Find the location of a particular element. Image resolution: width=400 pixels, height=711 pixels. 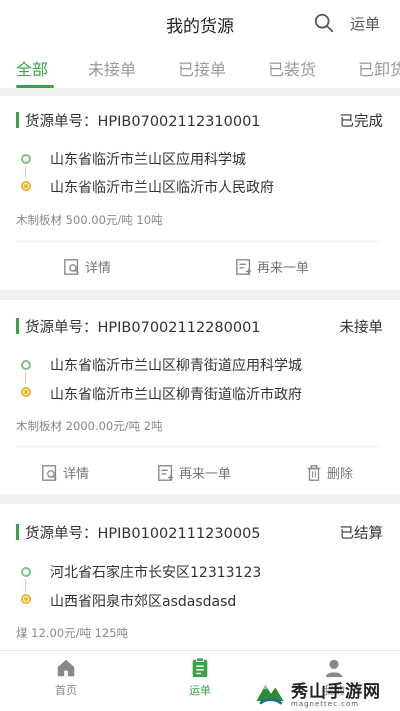

nav-waybill-label: 运单 is located at coordinates (200, 690).